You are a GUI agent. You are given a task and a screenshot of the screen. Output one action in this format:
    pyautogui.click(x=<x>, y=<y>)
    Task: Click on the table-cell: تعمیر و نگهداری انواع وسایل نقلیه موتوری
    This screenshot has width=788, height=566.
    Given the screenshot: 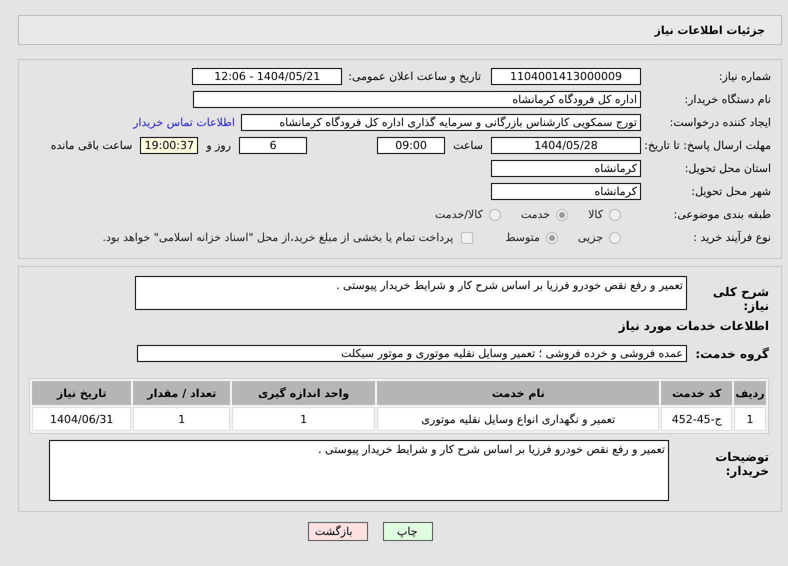 What is the action you would take?
    pyautogui.click(x=518, y=419)
    